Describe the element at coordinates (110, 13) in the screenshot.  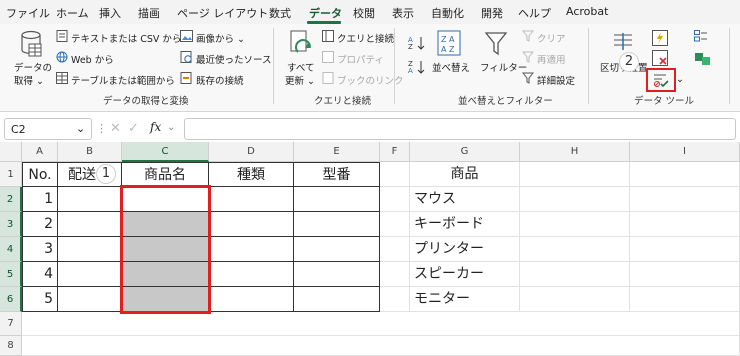
I see `menu-insert: 挿入` at that location.